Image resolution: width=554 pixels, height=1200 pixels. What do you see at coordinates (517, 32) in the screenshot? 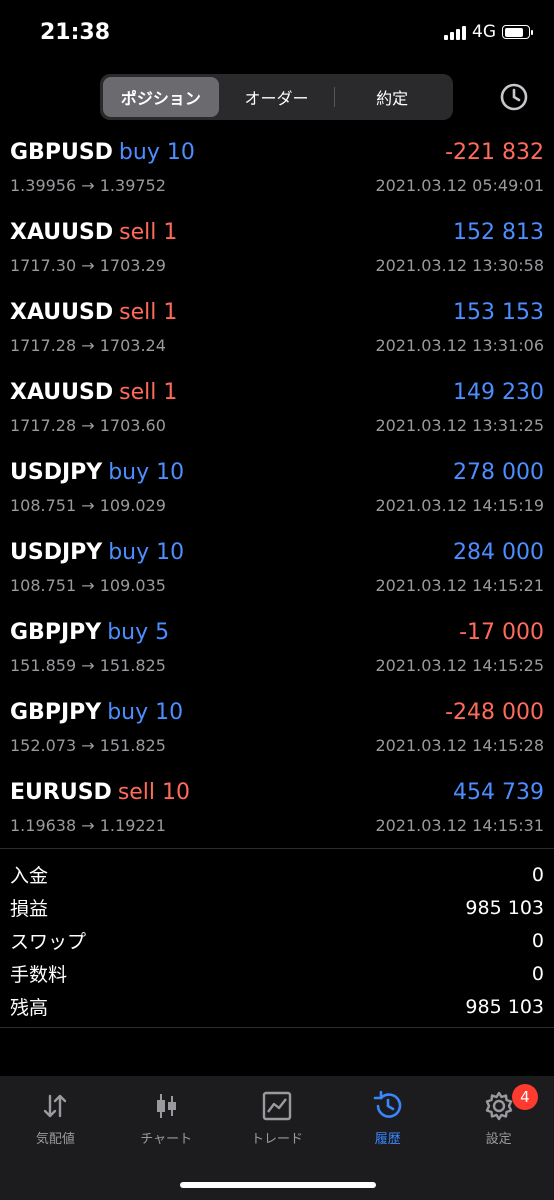
I see `battery-icon` at bounding box center [517, 32].